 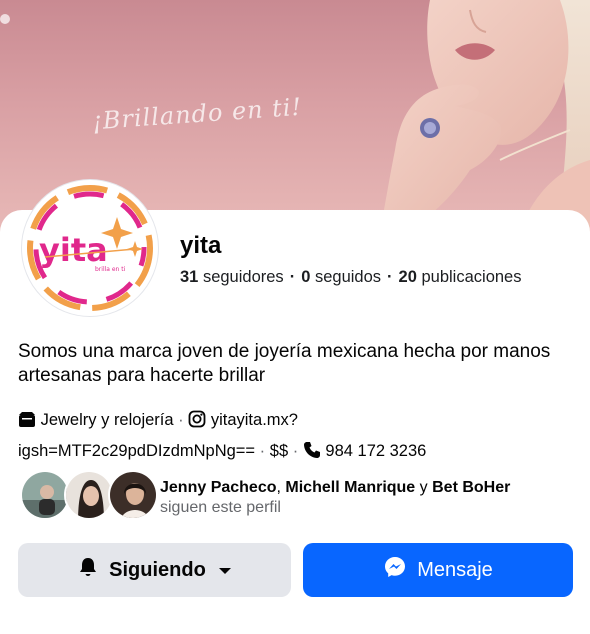 What do you see at coordinates (107, 420) in the screenshot?
I see `category-label: Jewelry y relojería` at bounding box center [107, 420].